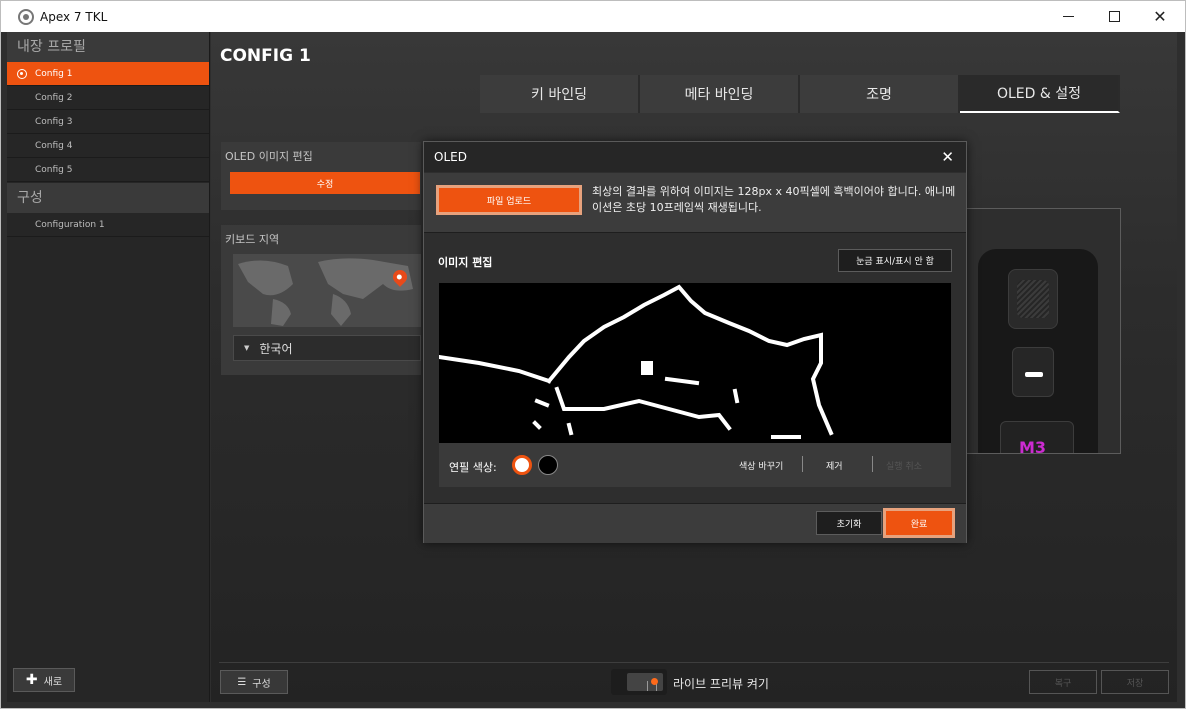 The width and height of the screenshot is (1186, 709). I want to click on configs-header: 구성, so click(108, 198).